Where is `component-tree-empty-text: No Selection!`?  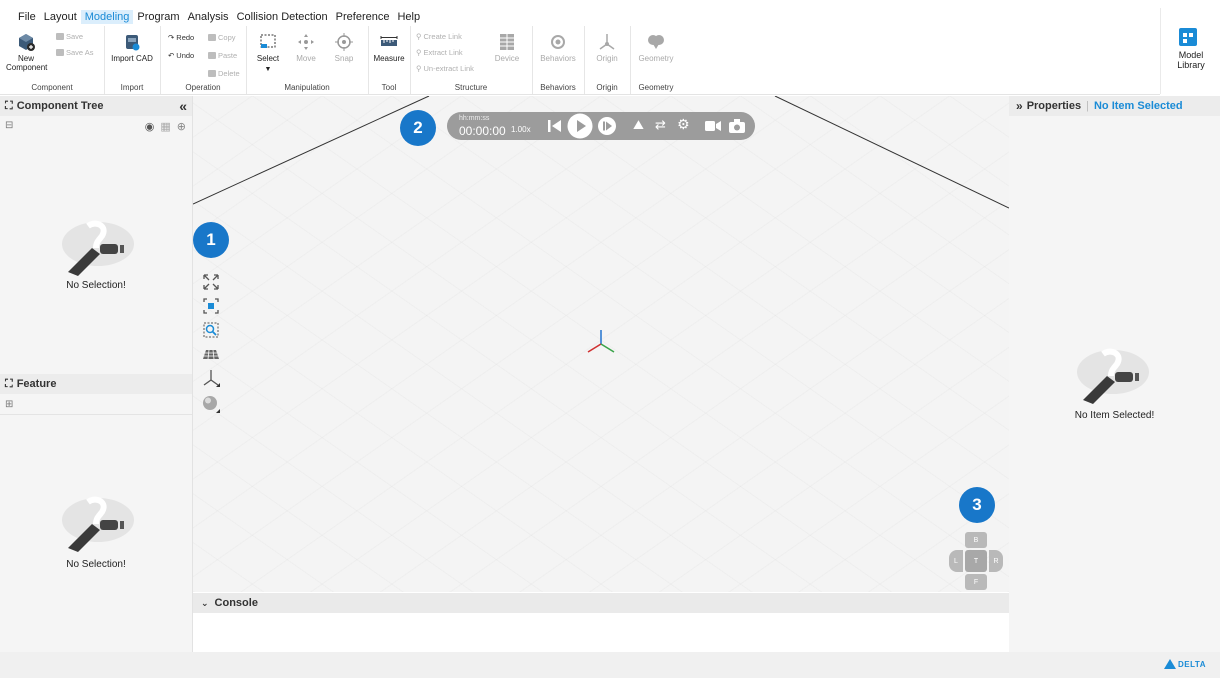 component-tree-empty-text: No Selection! is located at coordinates (96, 285).